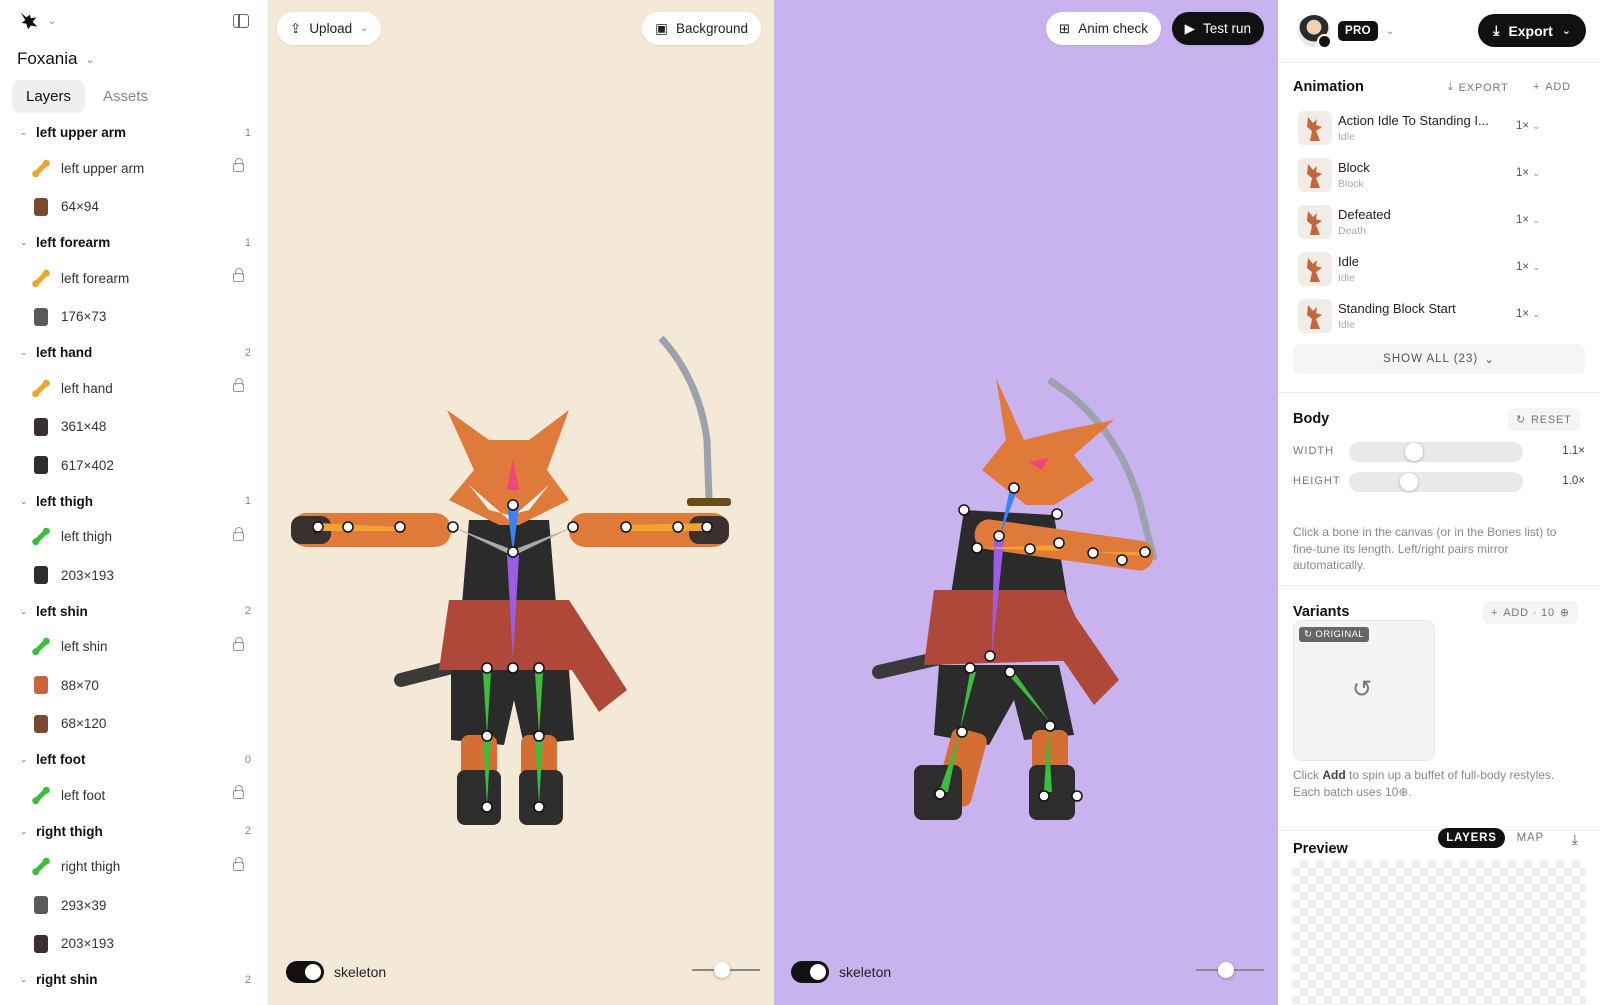  I want to click on width-slider-knob, so click(1414, 452).